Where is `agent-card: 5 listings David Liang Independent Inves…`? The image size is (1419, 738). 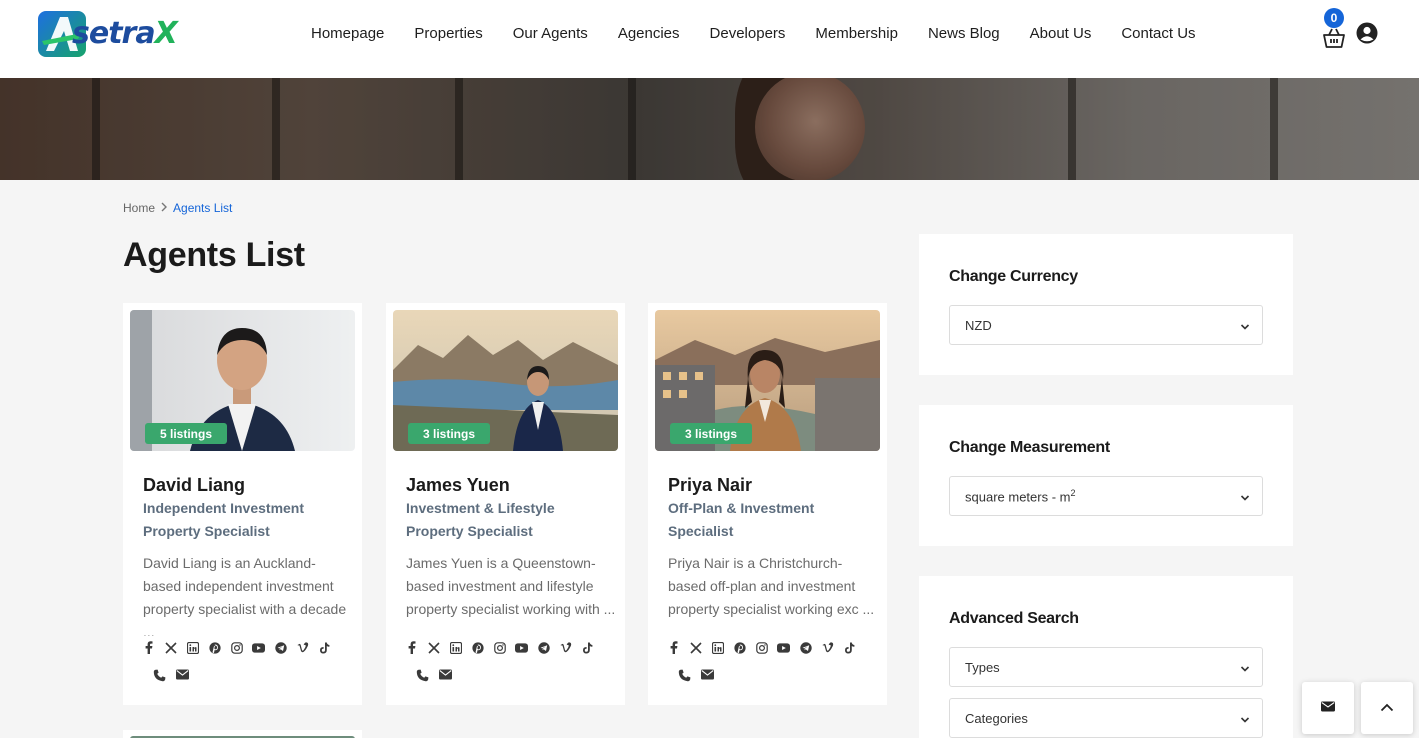 agent-card: 5 listings David Liang Independent Inves… is located at coordinates (242, 504).